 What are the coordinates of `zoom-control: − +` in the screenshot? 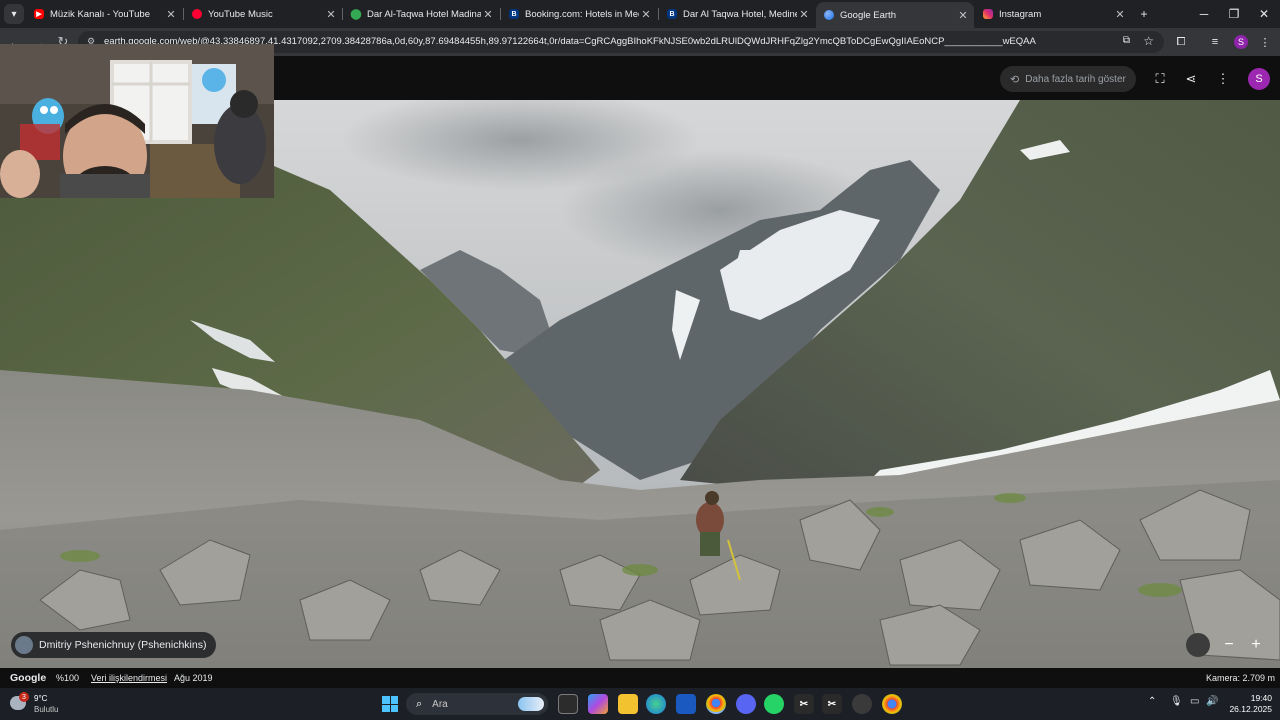 It's located at (1229, 645).